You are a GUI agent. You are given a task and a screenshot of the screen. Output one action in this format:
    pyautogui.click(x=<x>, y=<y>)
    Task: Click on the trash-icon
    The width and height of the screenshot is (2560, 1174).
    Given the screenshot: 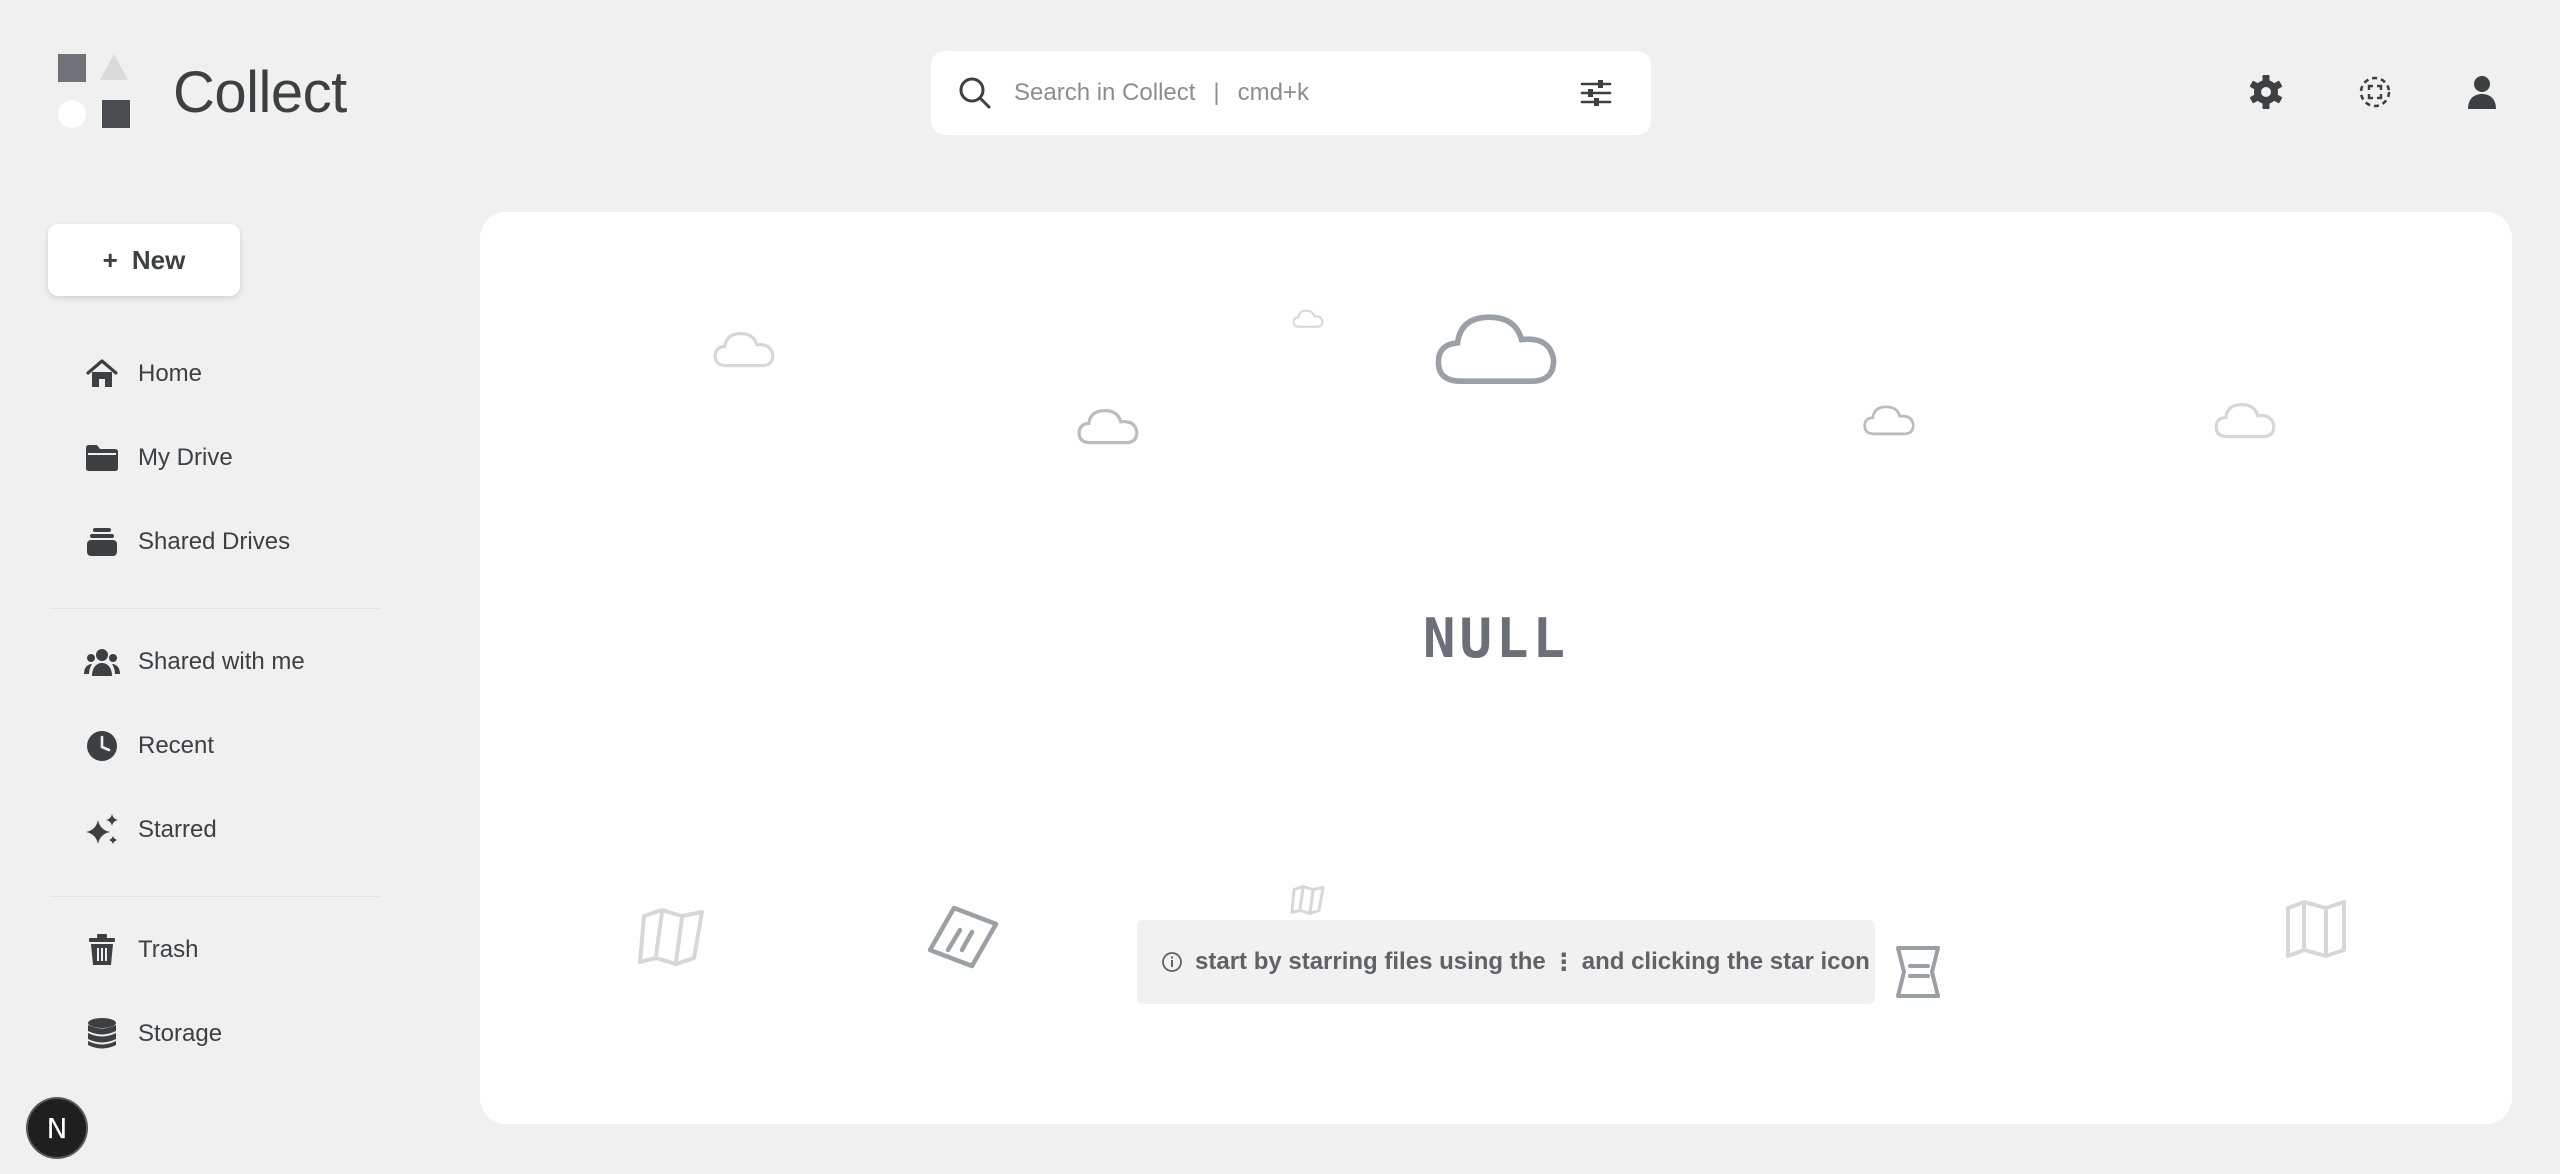 What is the action you would take?
    pyautogui.click(x=102, y=949)
    